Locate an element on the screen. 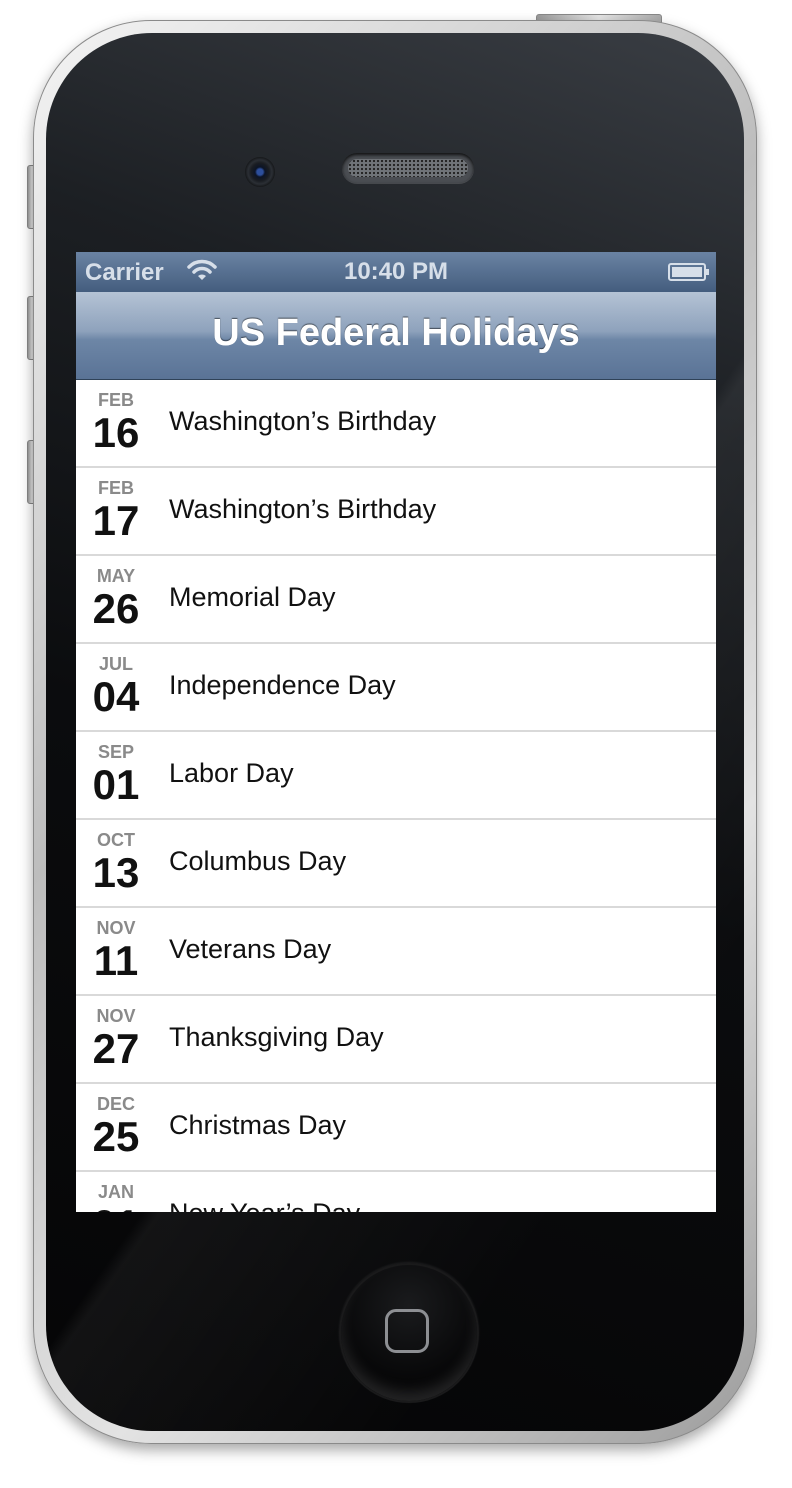 The width and height of the screenshot is (792, 1488). holiday-day: 27 is located at coordinates (116, 1048).